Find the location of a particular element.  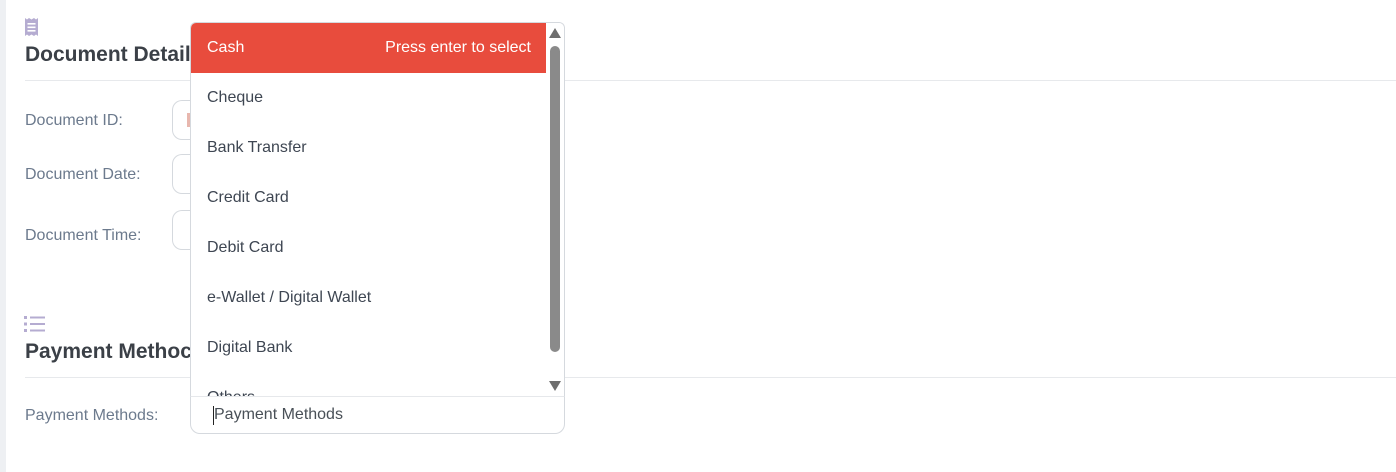

option-others: Others is located at coordinates (368, 384).